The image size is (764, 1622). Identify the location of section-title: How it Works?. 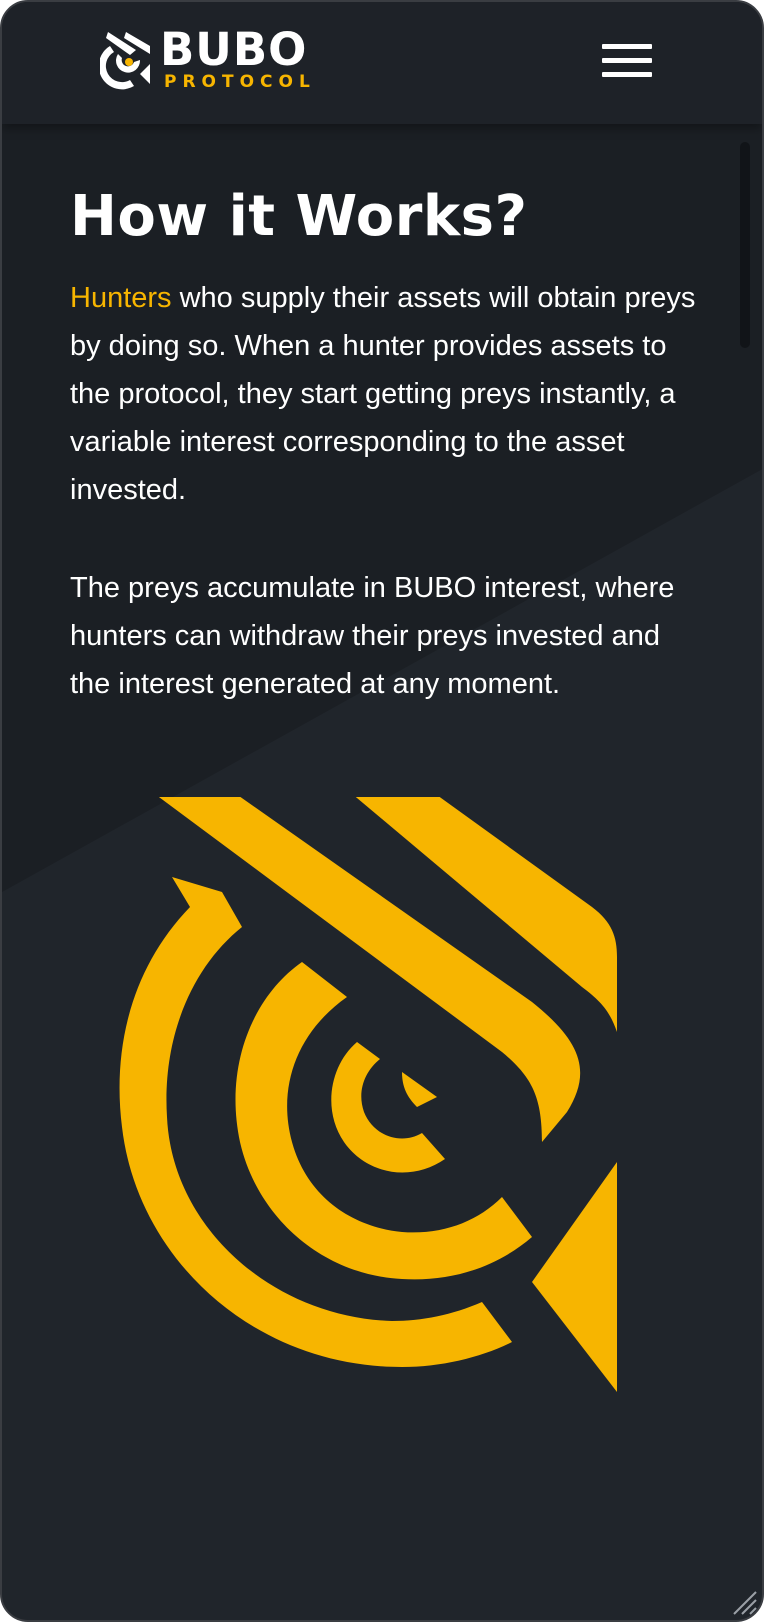
(299, 216).